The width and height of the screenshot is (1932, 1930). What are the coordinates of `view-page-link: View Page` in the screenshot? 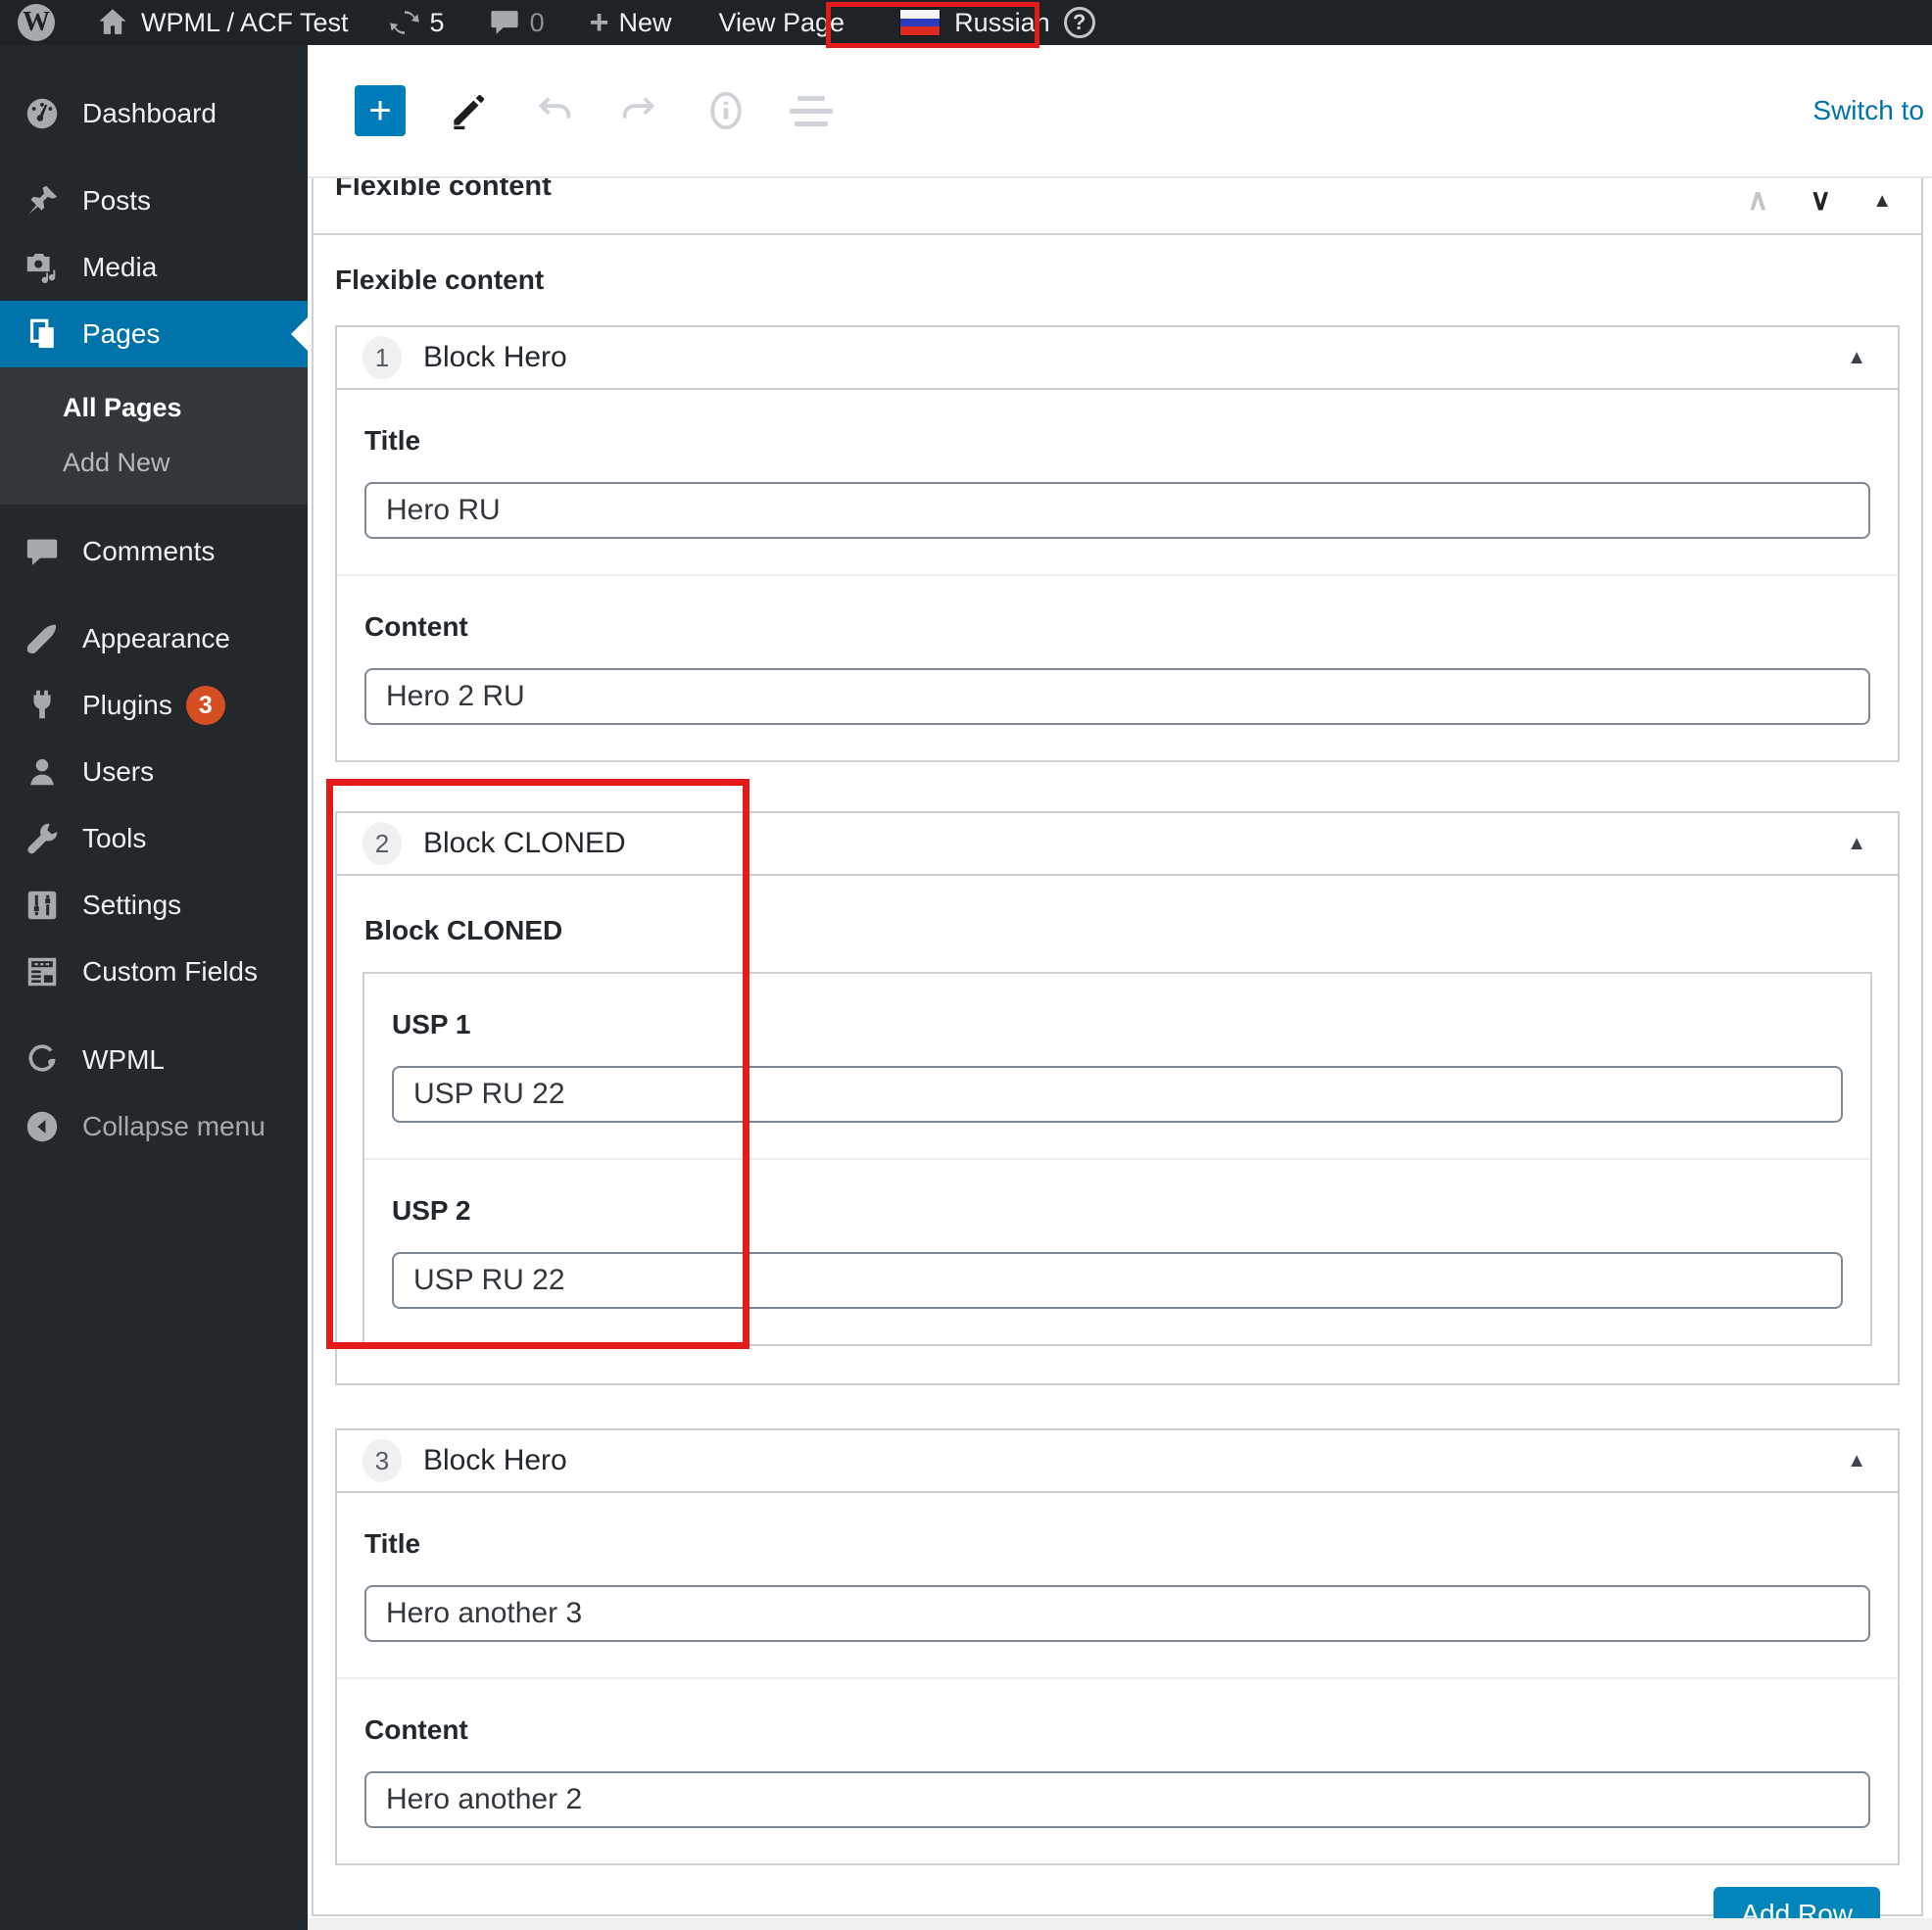 It's located at (781, 23).